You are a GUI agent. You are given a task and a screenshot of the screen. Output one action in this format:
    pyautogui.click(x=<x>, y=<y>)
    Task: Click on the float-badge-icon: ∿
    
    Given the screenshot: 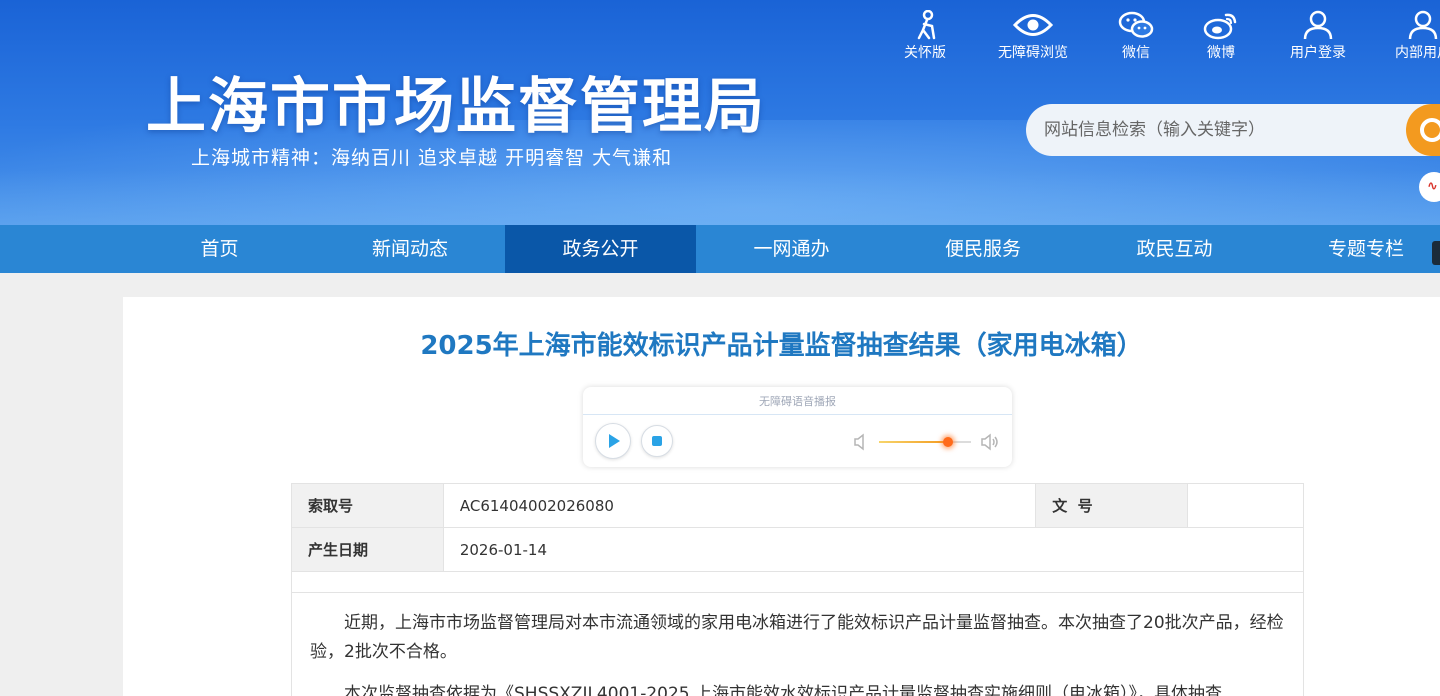 What is the action you would take?
    pyautogui.click(x=1432, y=186)
    